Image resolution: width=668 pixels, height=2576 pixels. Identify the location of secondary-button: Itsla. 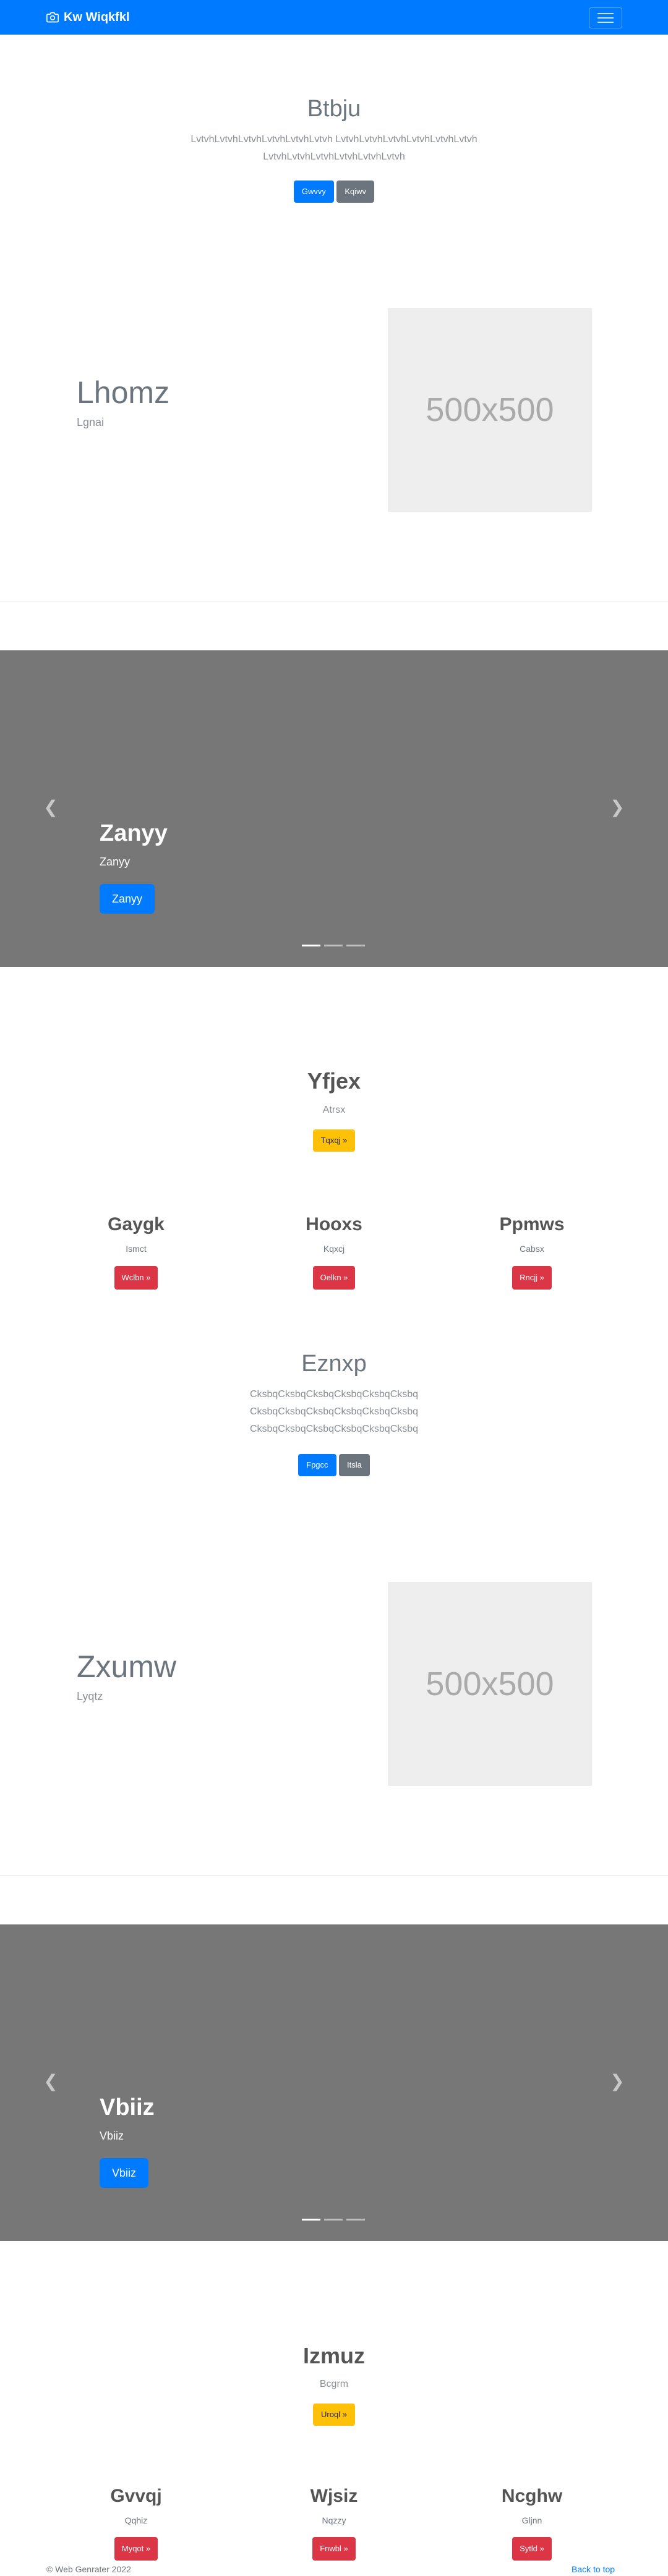
(354, 1465).